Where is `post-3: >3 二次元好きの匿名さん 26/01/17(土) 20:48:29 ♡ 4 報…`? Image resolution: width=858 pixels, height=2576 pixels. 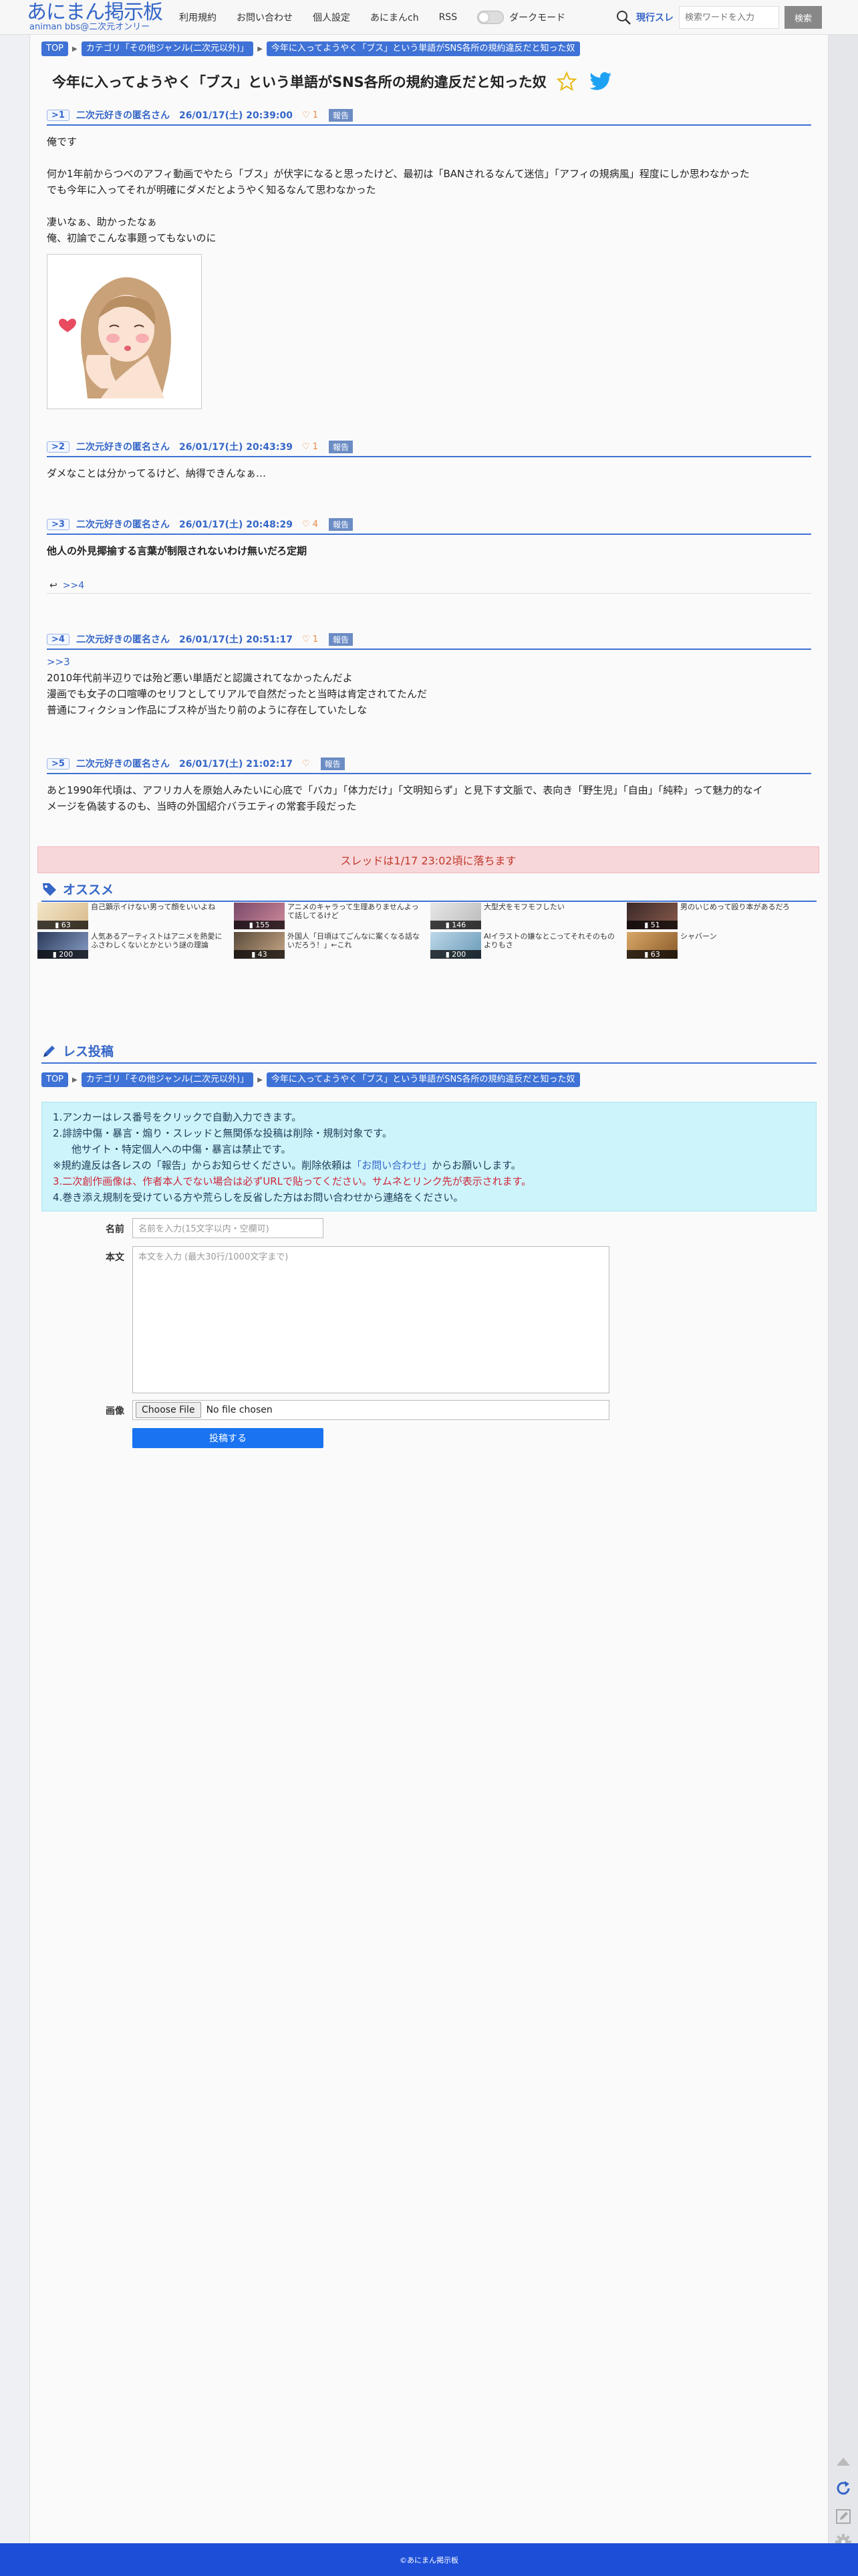 post-3: >3 二次元好きの匿名さん 26/01/17(土) 20:48:29 ♡ 4 報… is located at coordinates (429, 555).